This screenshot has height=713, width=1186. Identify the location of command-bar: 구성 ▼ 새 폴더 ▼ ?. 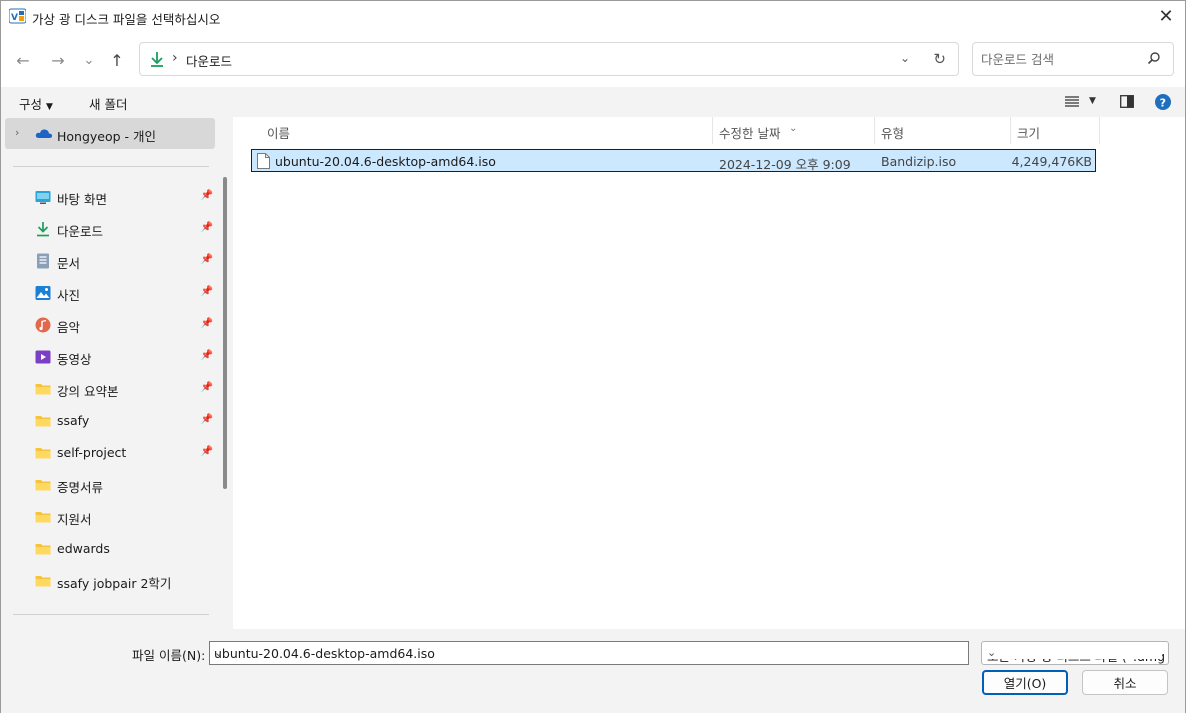
(593, 102).